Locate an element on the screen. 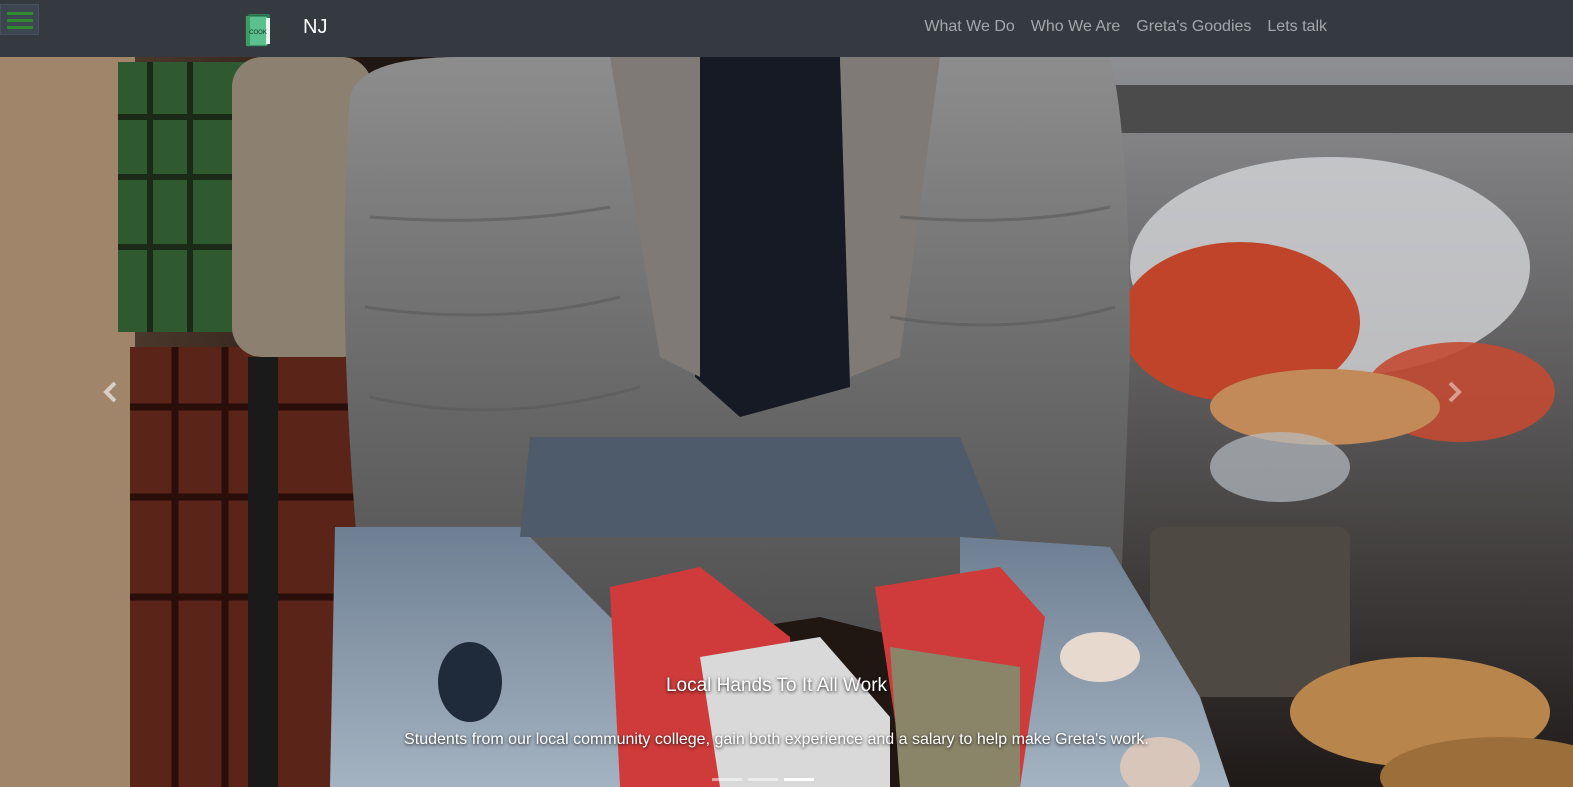 The width and height of the screenshot is (1573, 787). logo-text: COOK is located at coordinates (258, 33).